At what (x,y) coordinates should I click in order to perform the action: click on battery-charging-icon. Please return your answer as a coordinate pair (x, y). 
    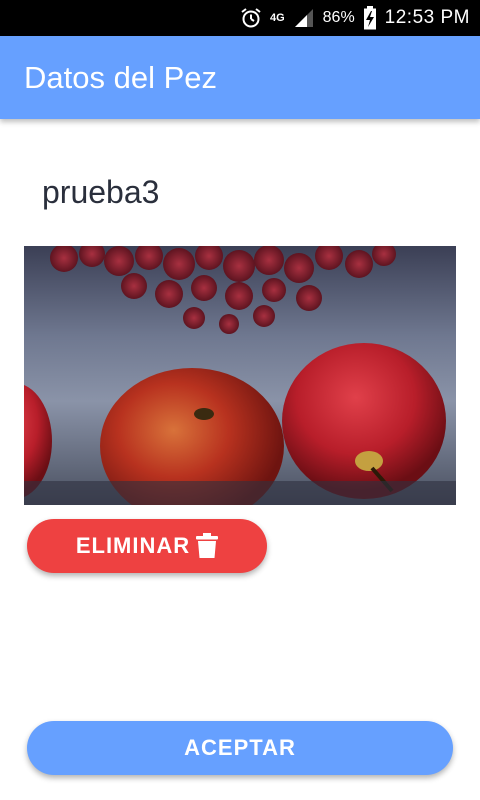
    Looking at the image, I should click on (370, 18).